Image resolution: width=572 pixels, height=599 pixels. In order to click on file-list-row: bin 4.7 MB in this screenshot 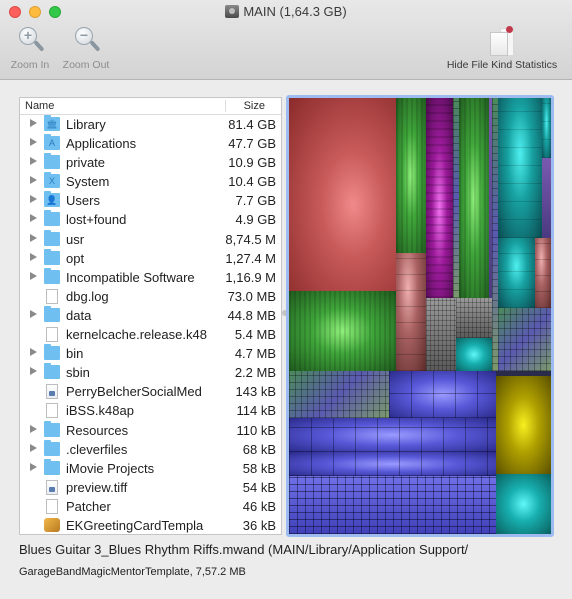, I will do `click(150, 353)`.